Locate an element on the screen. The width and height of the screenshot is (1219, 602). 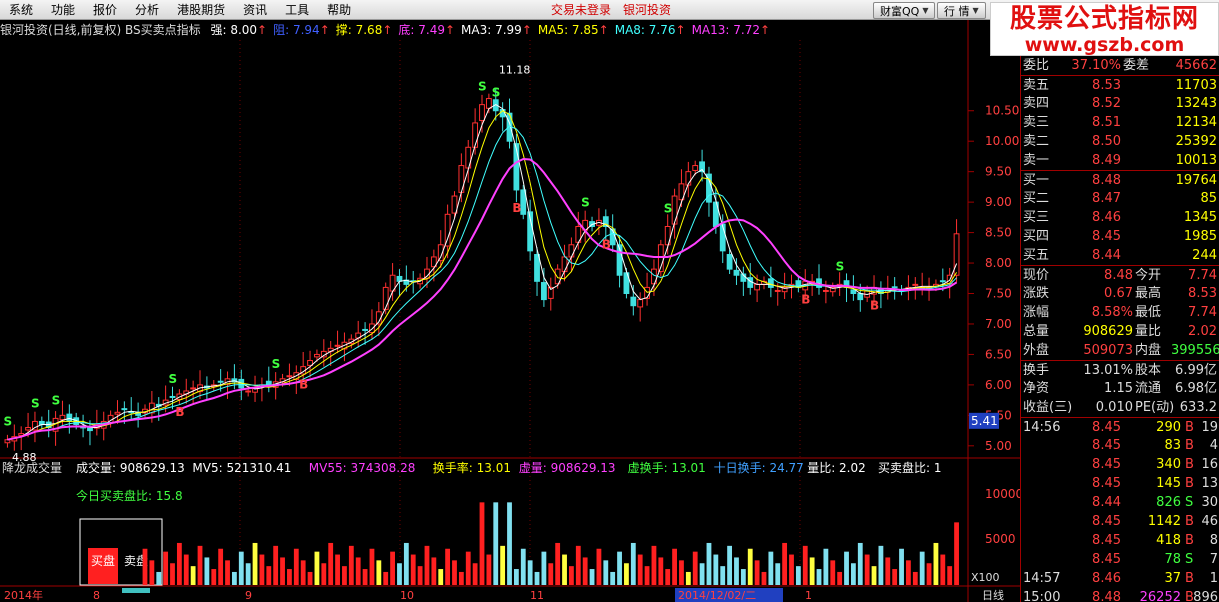
sell-signal: S is located at coordinates (840, 266).